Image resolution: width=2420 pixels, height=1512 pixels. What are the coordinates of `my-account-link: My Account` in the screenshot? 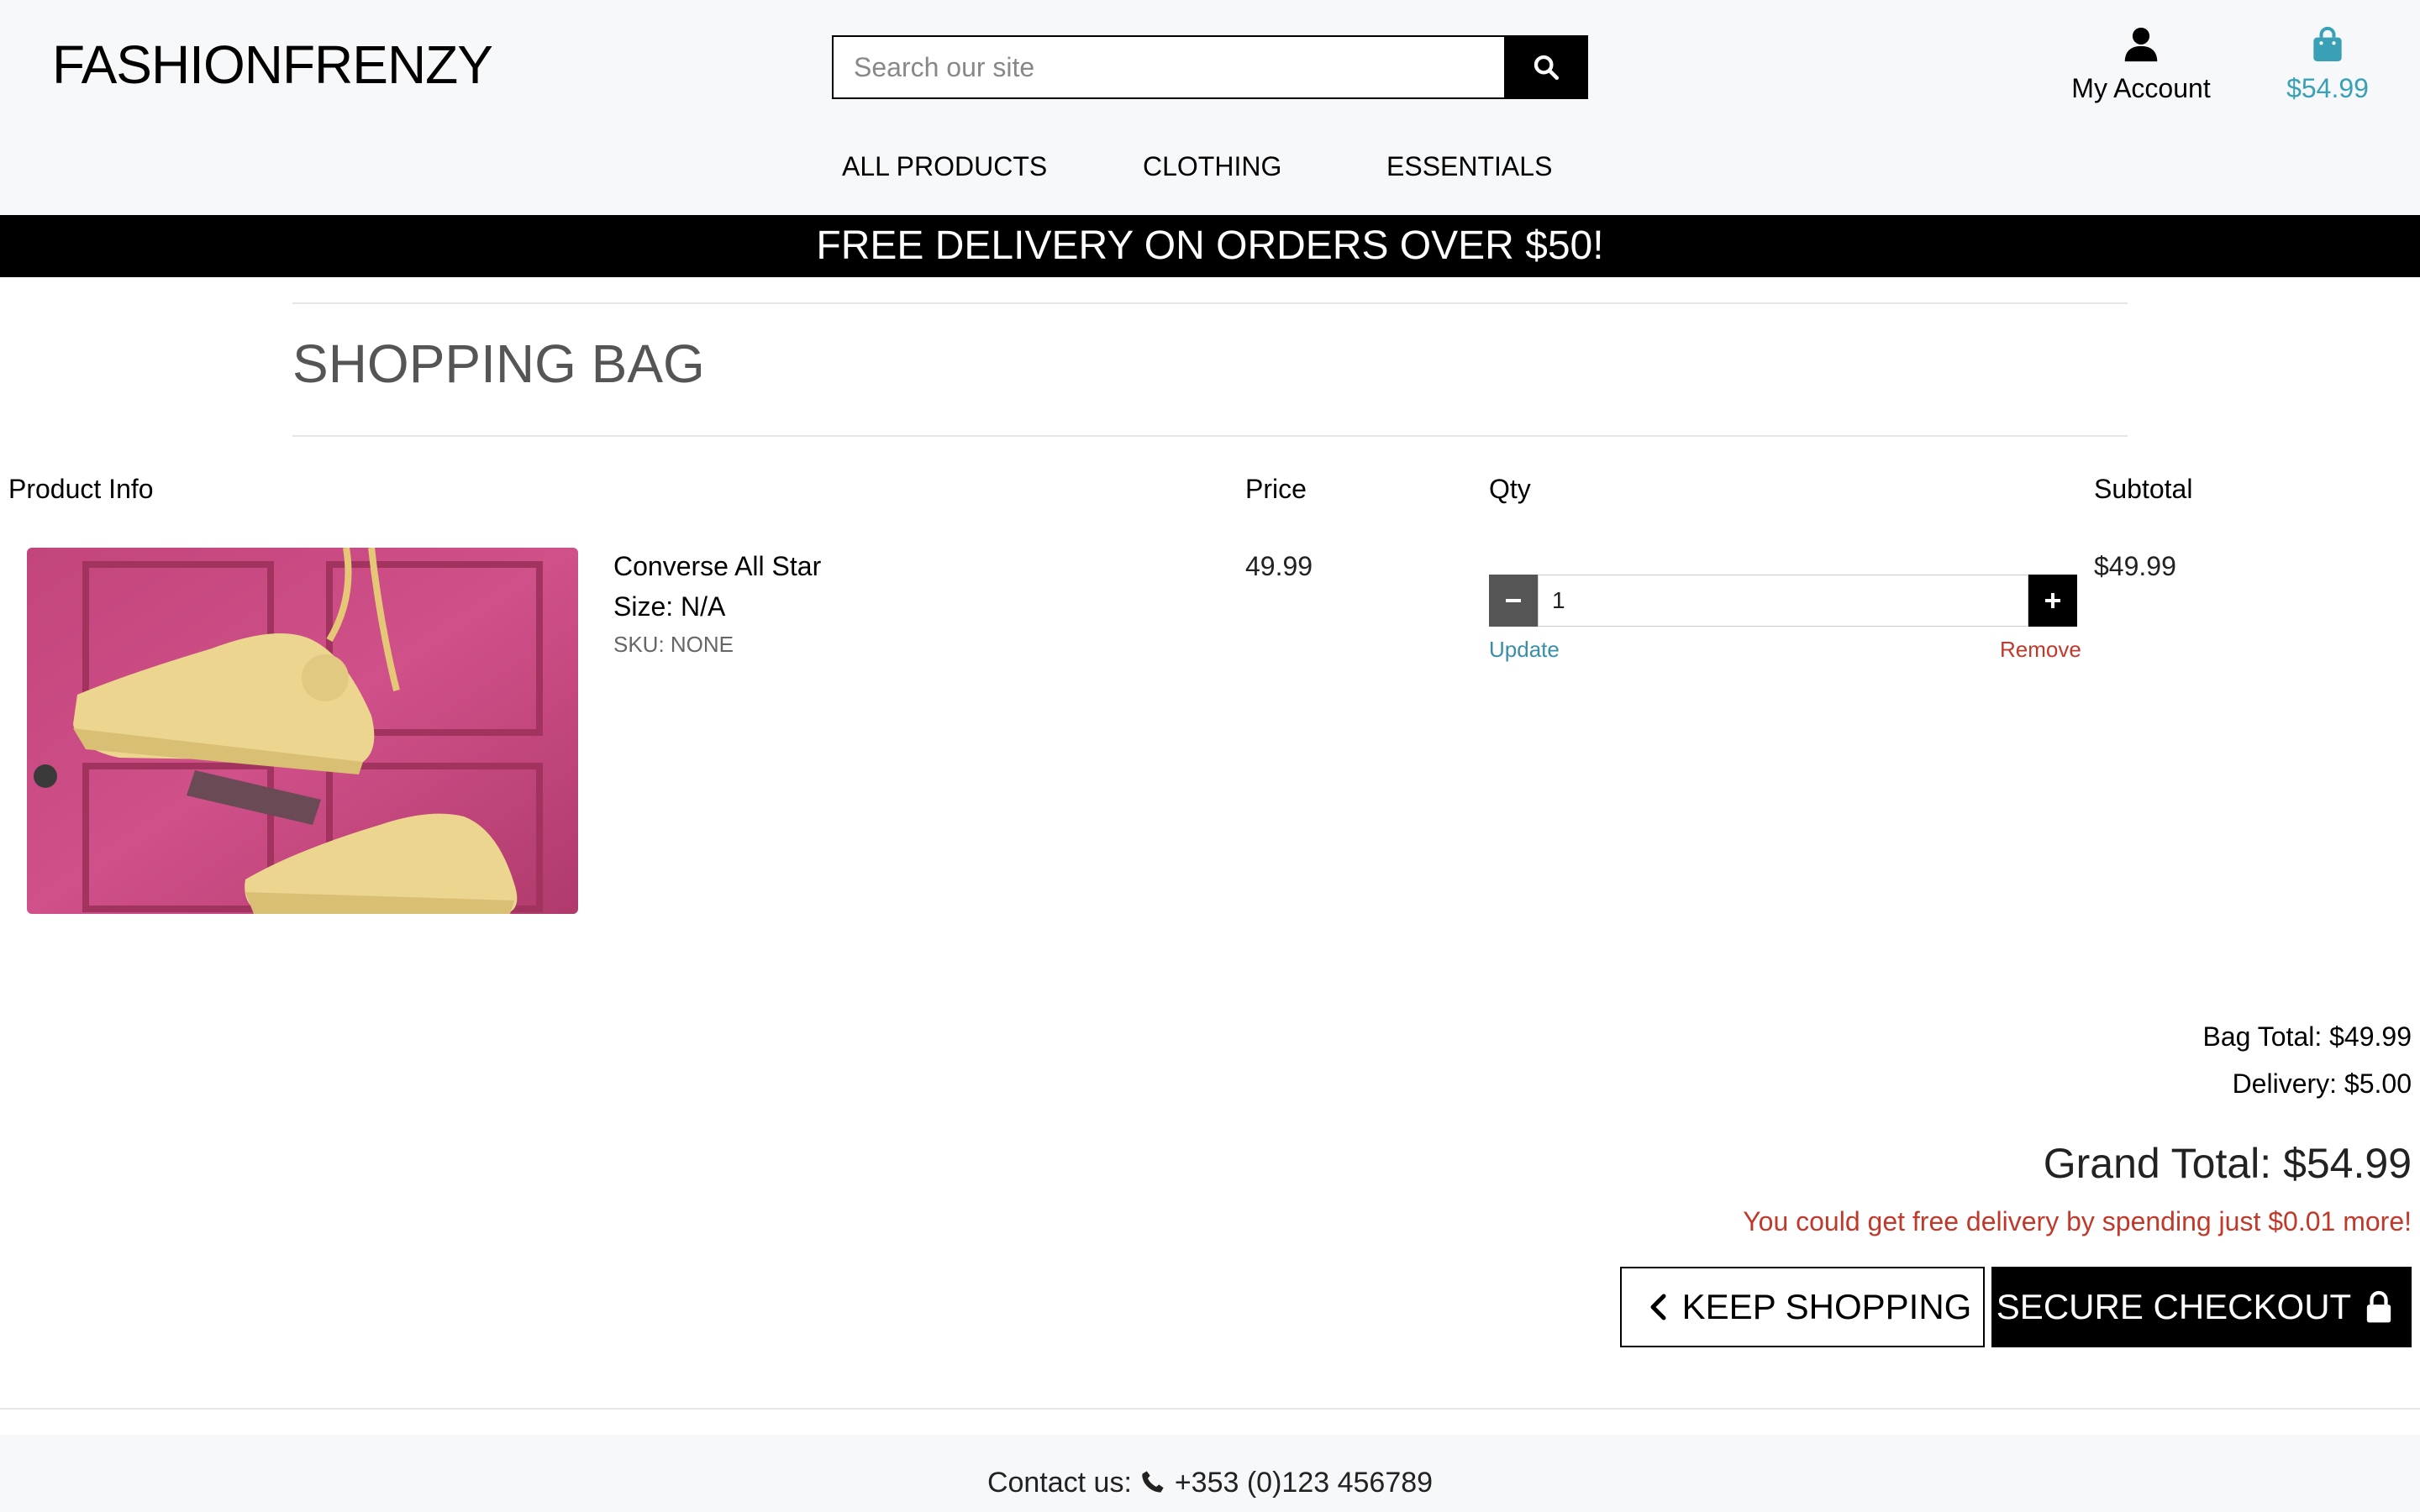 It's located at (2141, 64).